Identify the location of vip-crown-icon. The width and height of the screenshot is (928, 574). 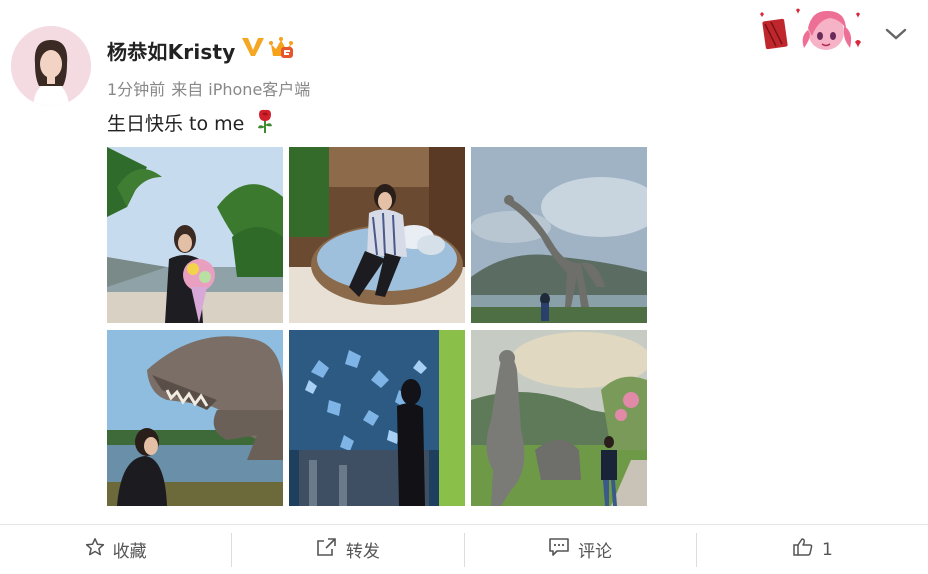
(282, 50).